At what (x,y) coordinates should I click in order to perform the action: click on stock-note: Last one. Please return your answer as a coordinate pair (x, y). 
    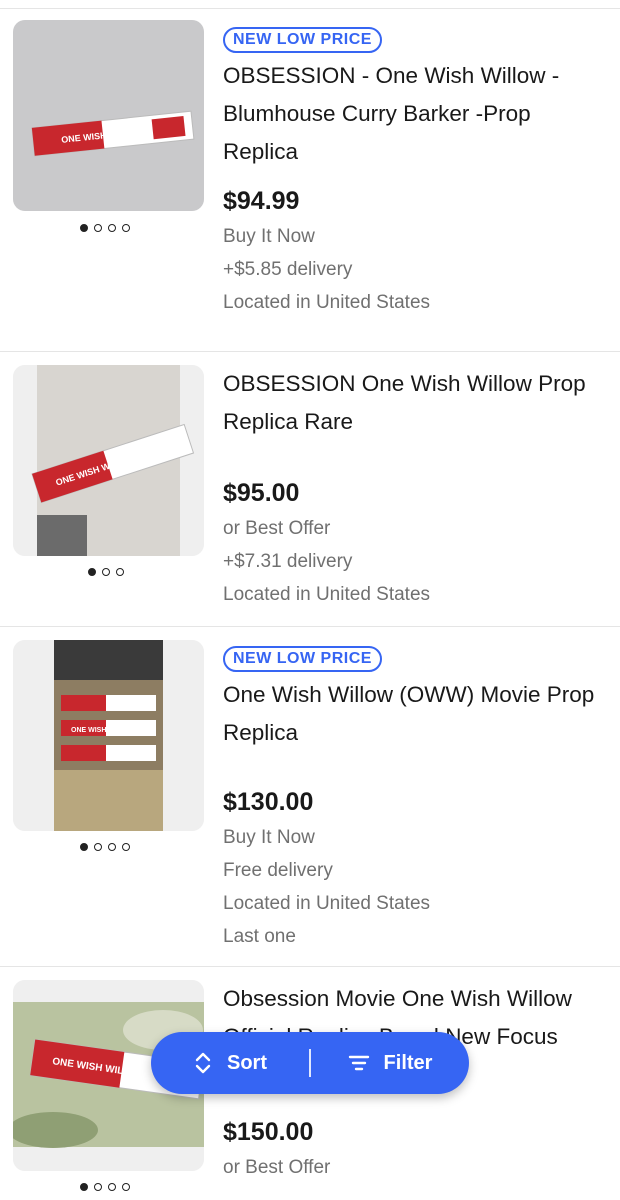
    Looking at the image, I should click on (259, 936).